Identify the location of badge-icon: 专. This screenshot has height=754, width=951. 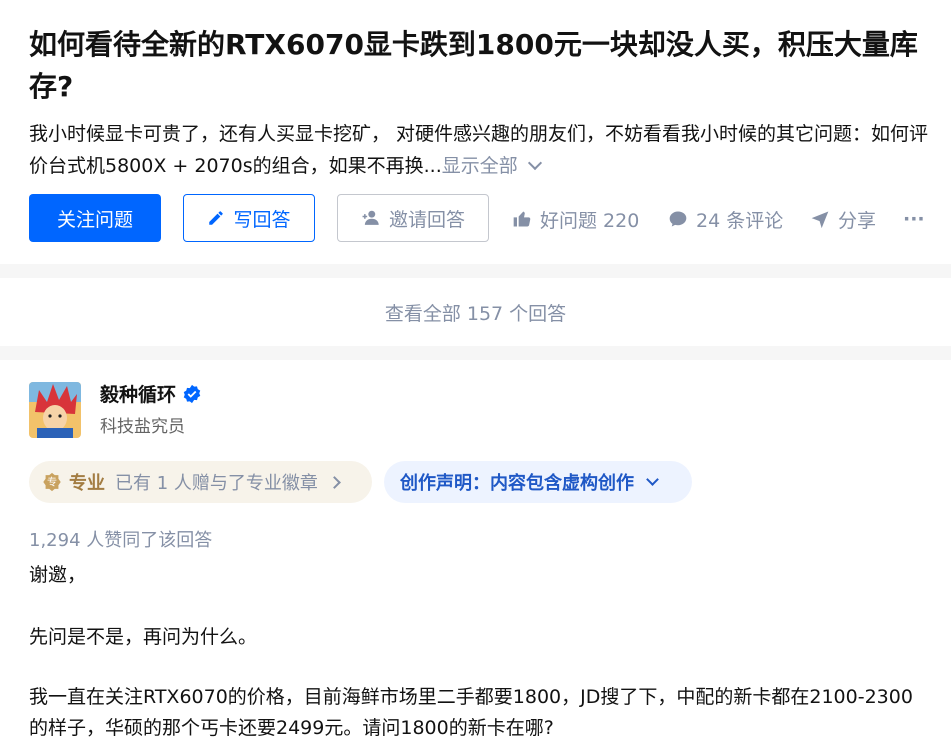
(52, 482).